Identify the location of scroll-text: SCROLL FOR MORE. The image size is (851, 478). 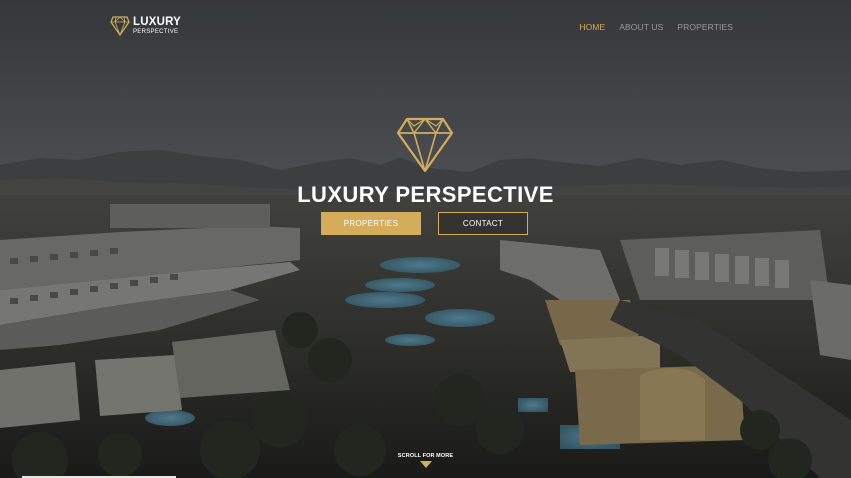
(425, 456).